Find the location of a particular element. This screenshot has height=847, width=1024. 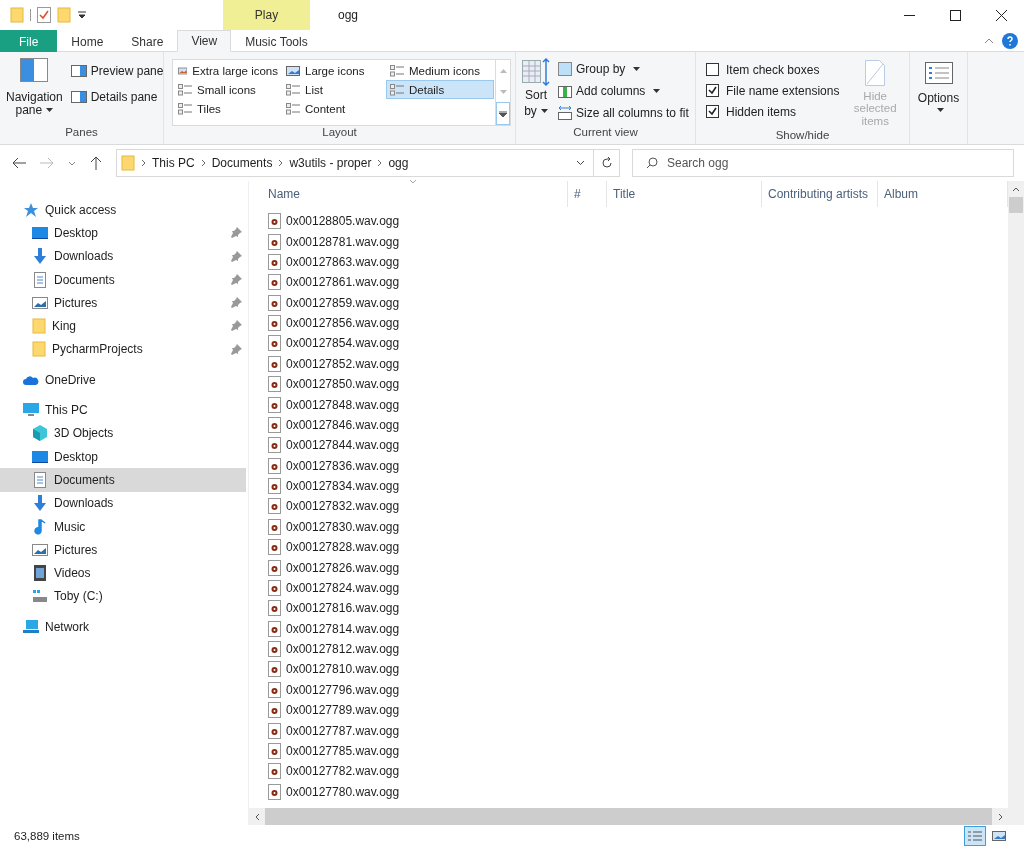

search-field: Search ogg is located at coordinates (823, 163).